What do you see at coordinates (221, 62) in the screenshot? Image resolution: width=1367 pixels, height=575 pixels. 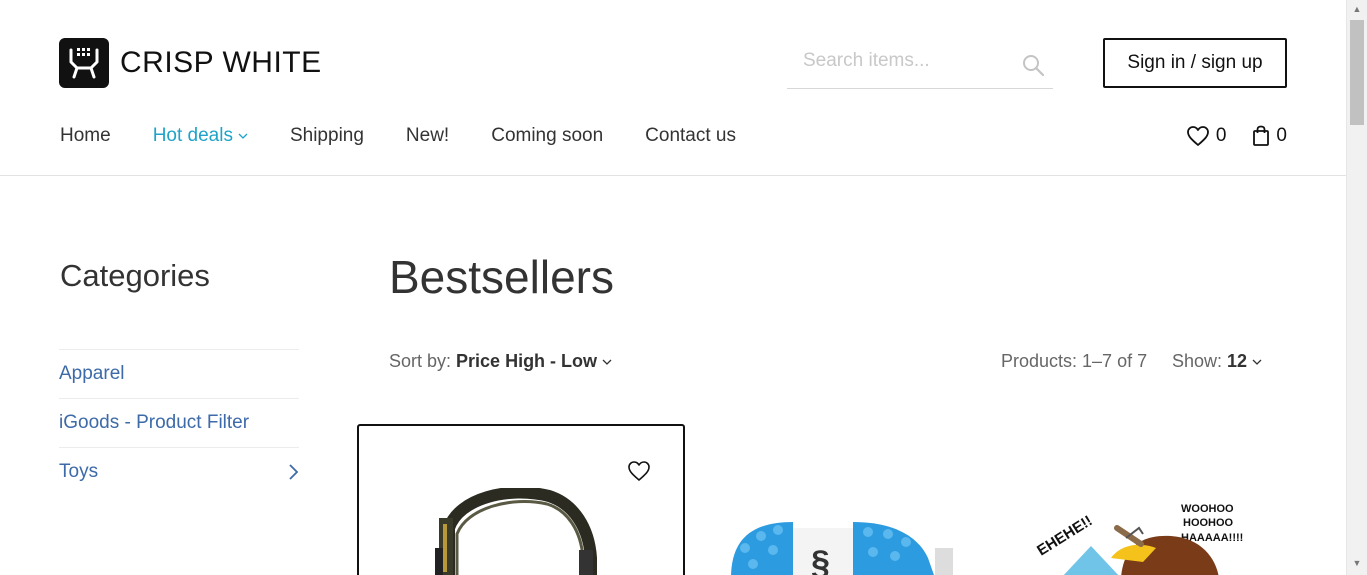 I see `brand-name: CRISP WHITE` at bounding box center [221, 62].